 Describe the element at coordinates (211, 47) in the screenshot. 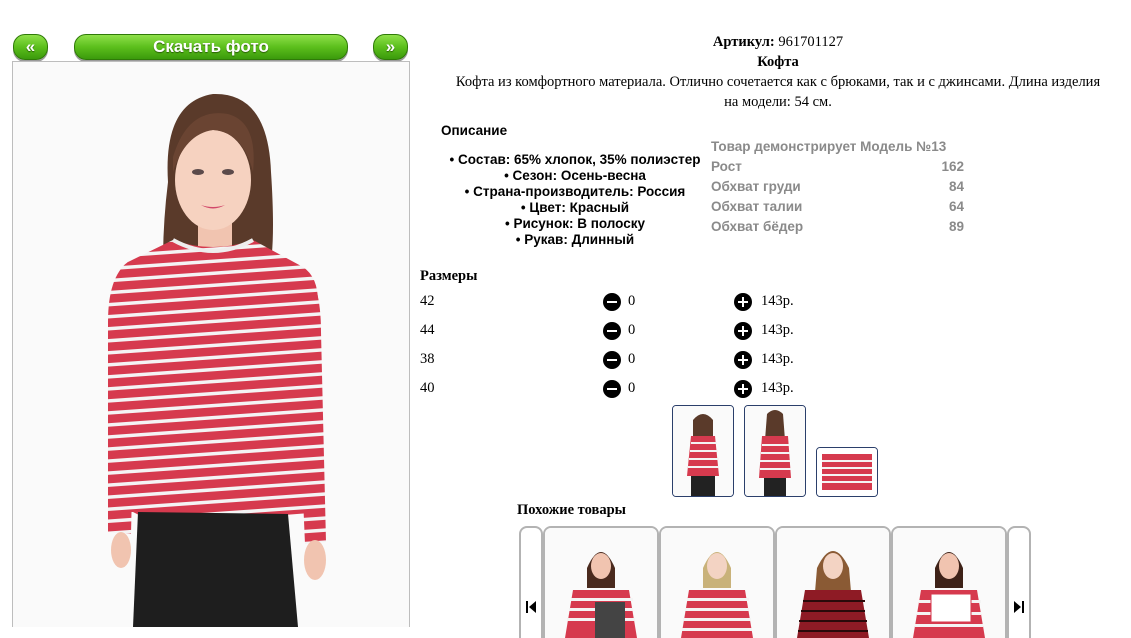

I see `download-photo-button: Скачать фото` at that location.